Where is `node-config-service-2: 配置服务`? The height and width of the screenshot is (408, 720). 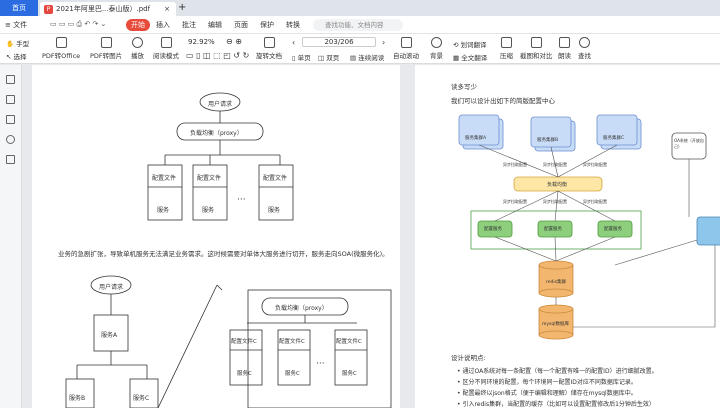 node-config-service-2: 配置服务 is located at coordinates (553, 229).